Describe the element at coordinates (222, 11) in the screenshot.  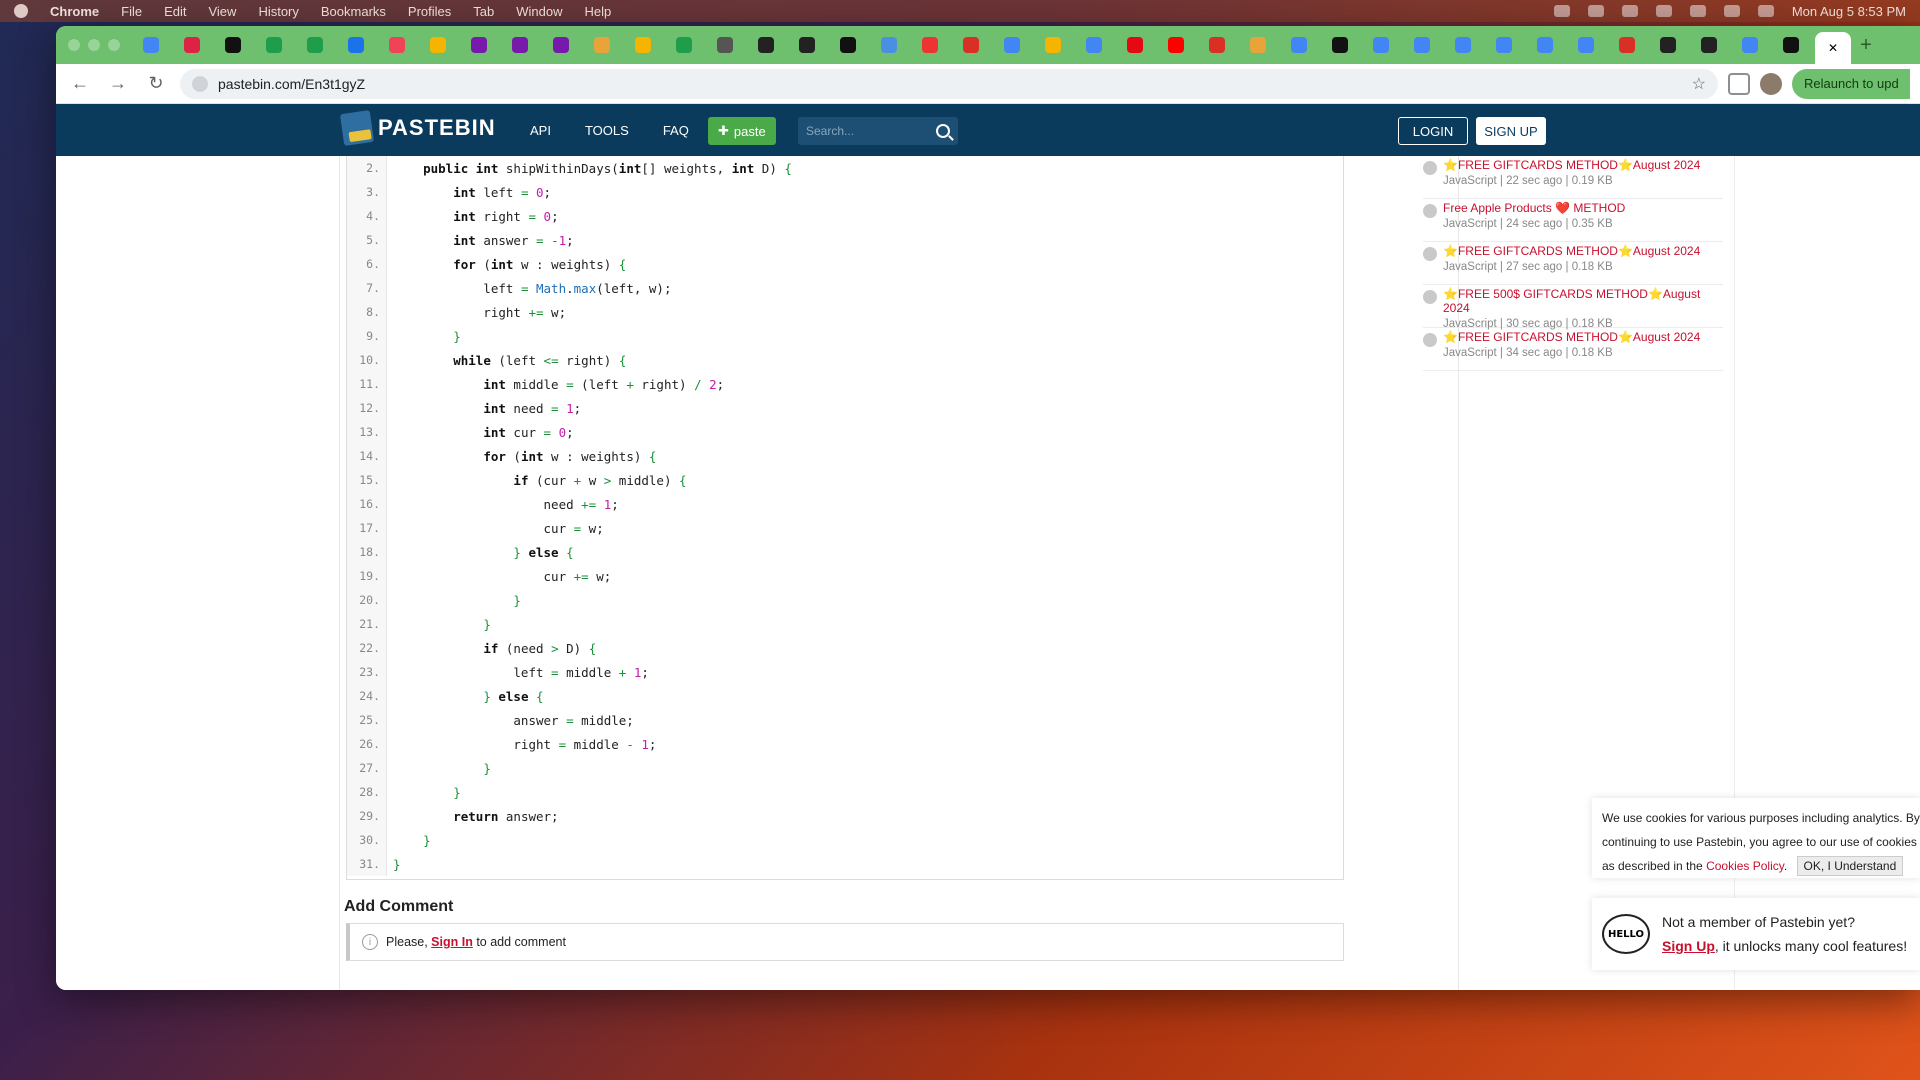
I see `menu-view: View` at that location.